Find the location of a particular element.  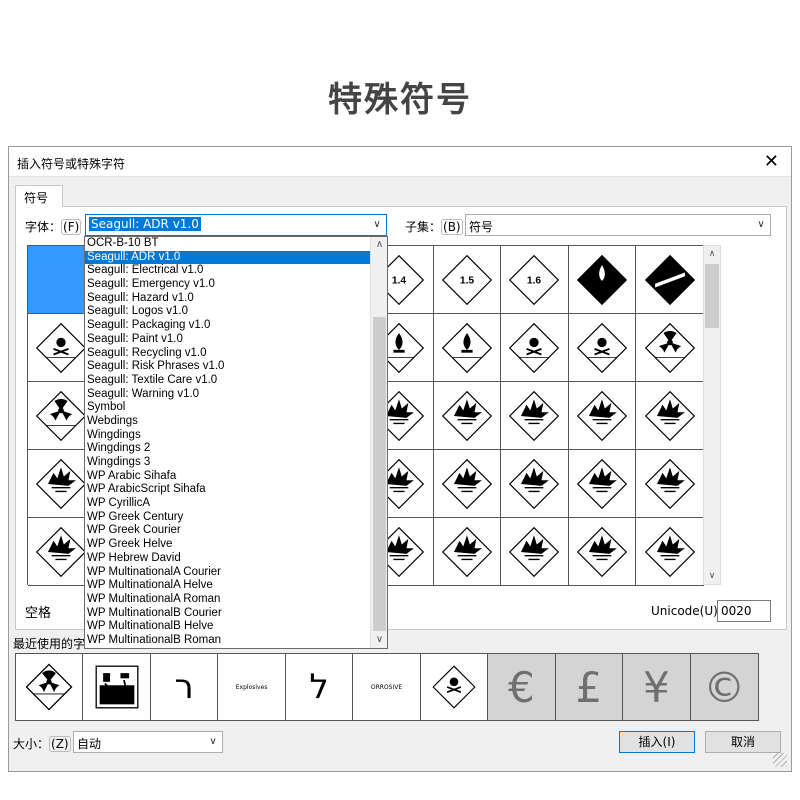

radiation-hazard-icon is located at coordinates (49, 687).